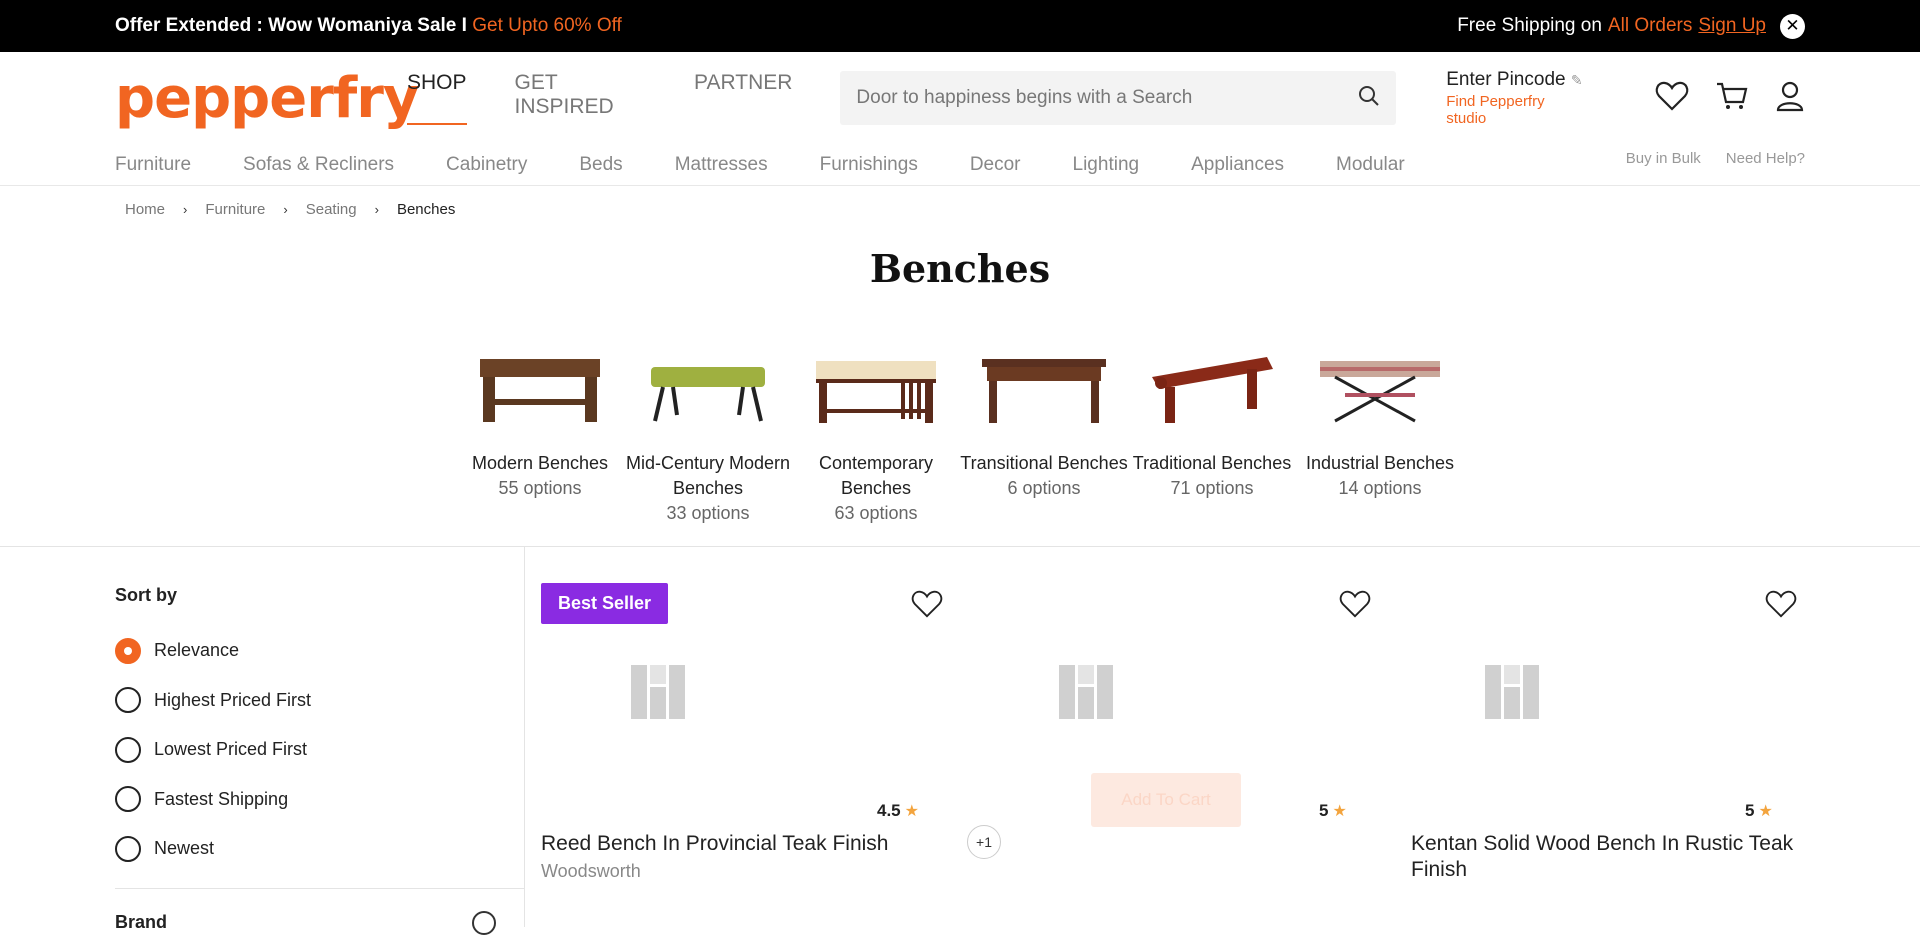 The width and height of the screenshot is (1920, 936). Describe the element at coordinates (708, 513) in the screenshot. I see `subcat-count: 33 options` at that location.